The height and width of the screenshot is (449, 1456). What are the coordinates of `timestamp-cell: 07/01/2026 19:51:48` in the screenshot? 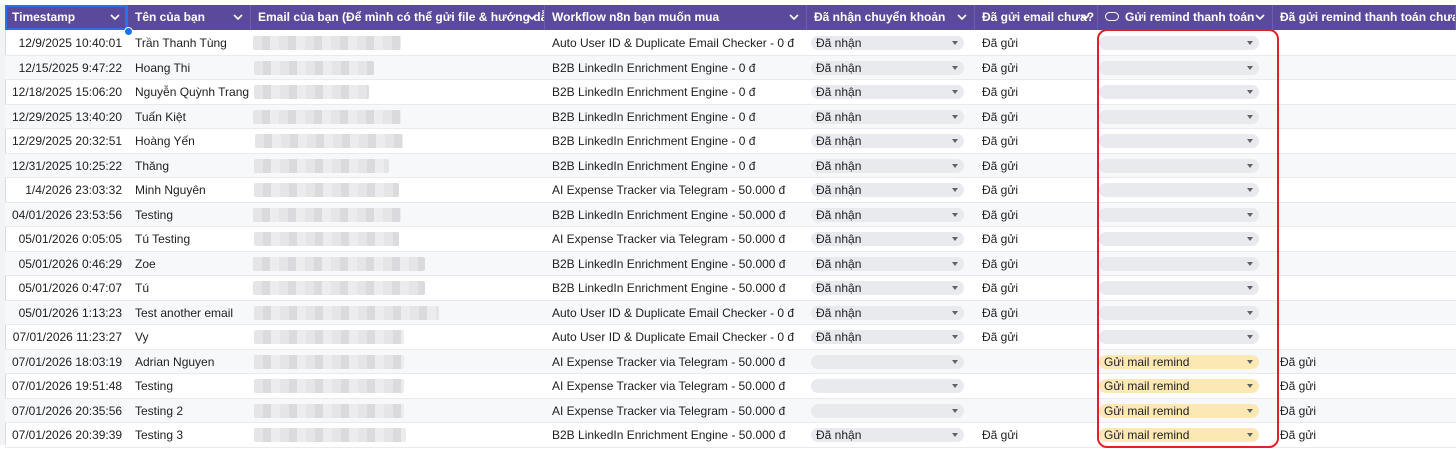 It's located at (66, 386).